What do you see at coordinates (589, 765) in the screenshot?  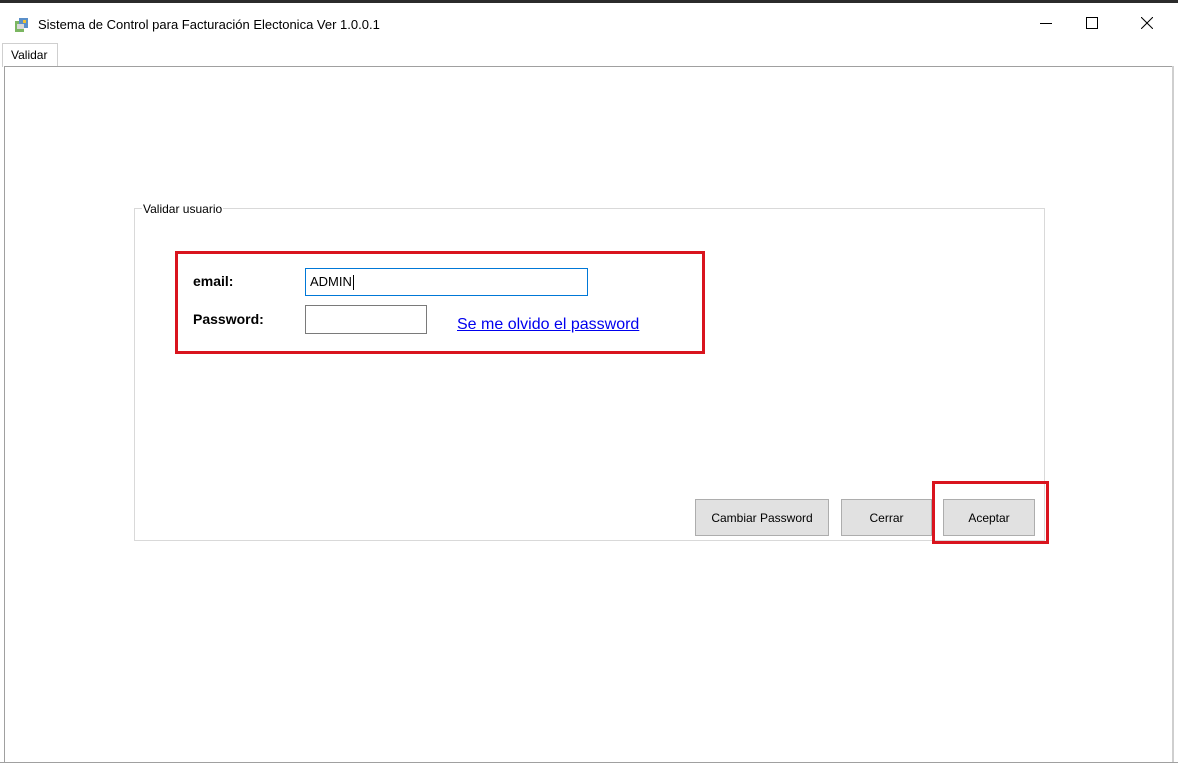 I see `window-bottom-border` at bounding box center [589, 765].